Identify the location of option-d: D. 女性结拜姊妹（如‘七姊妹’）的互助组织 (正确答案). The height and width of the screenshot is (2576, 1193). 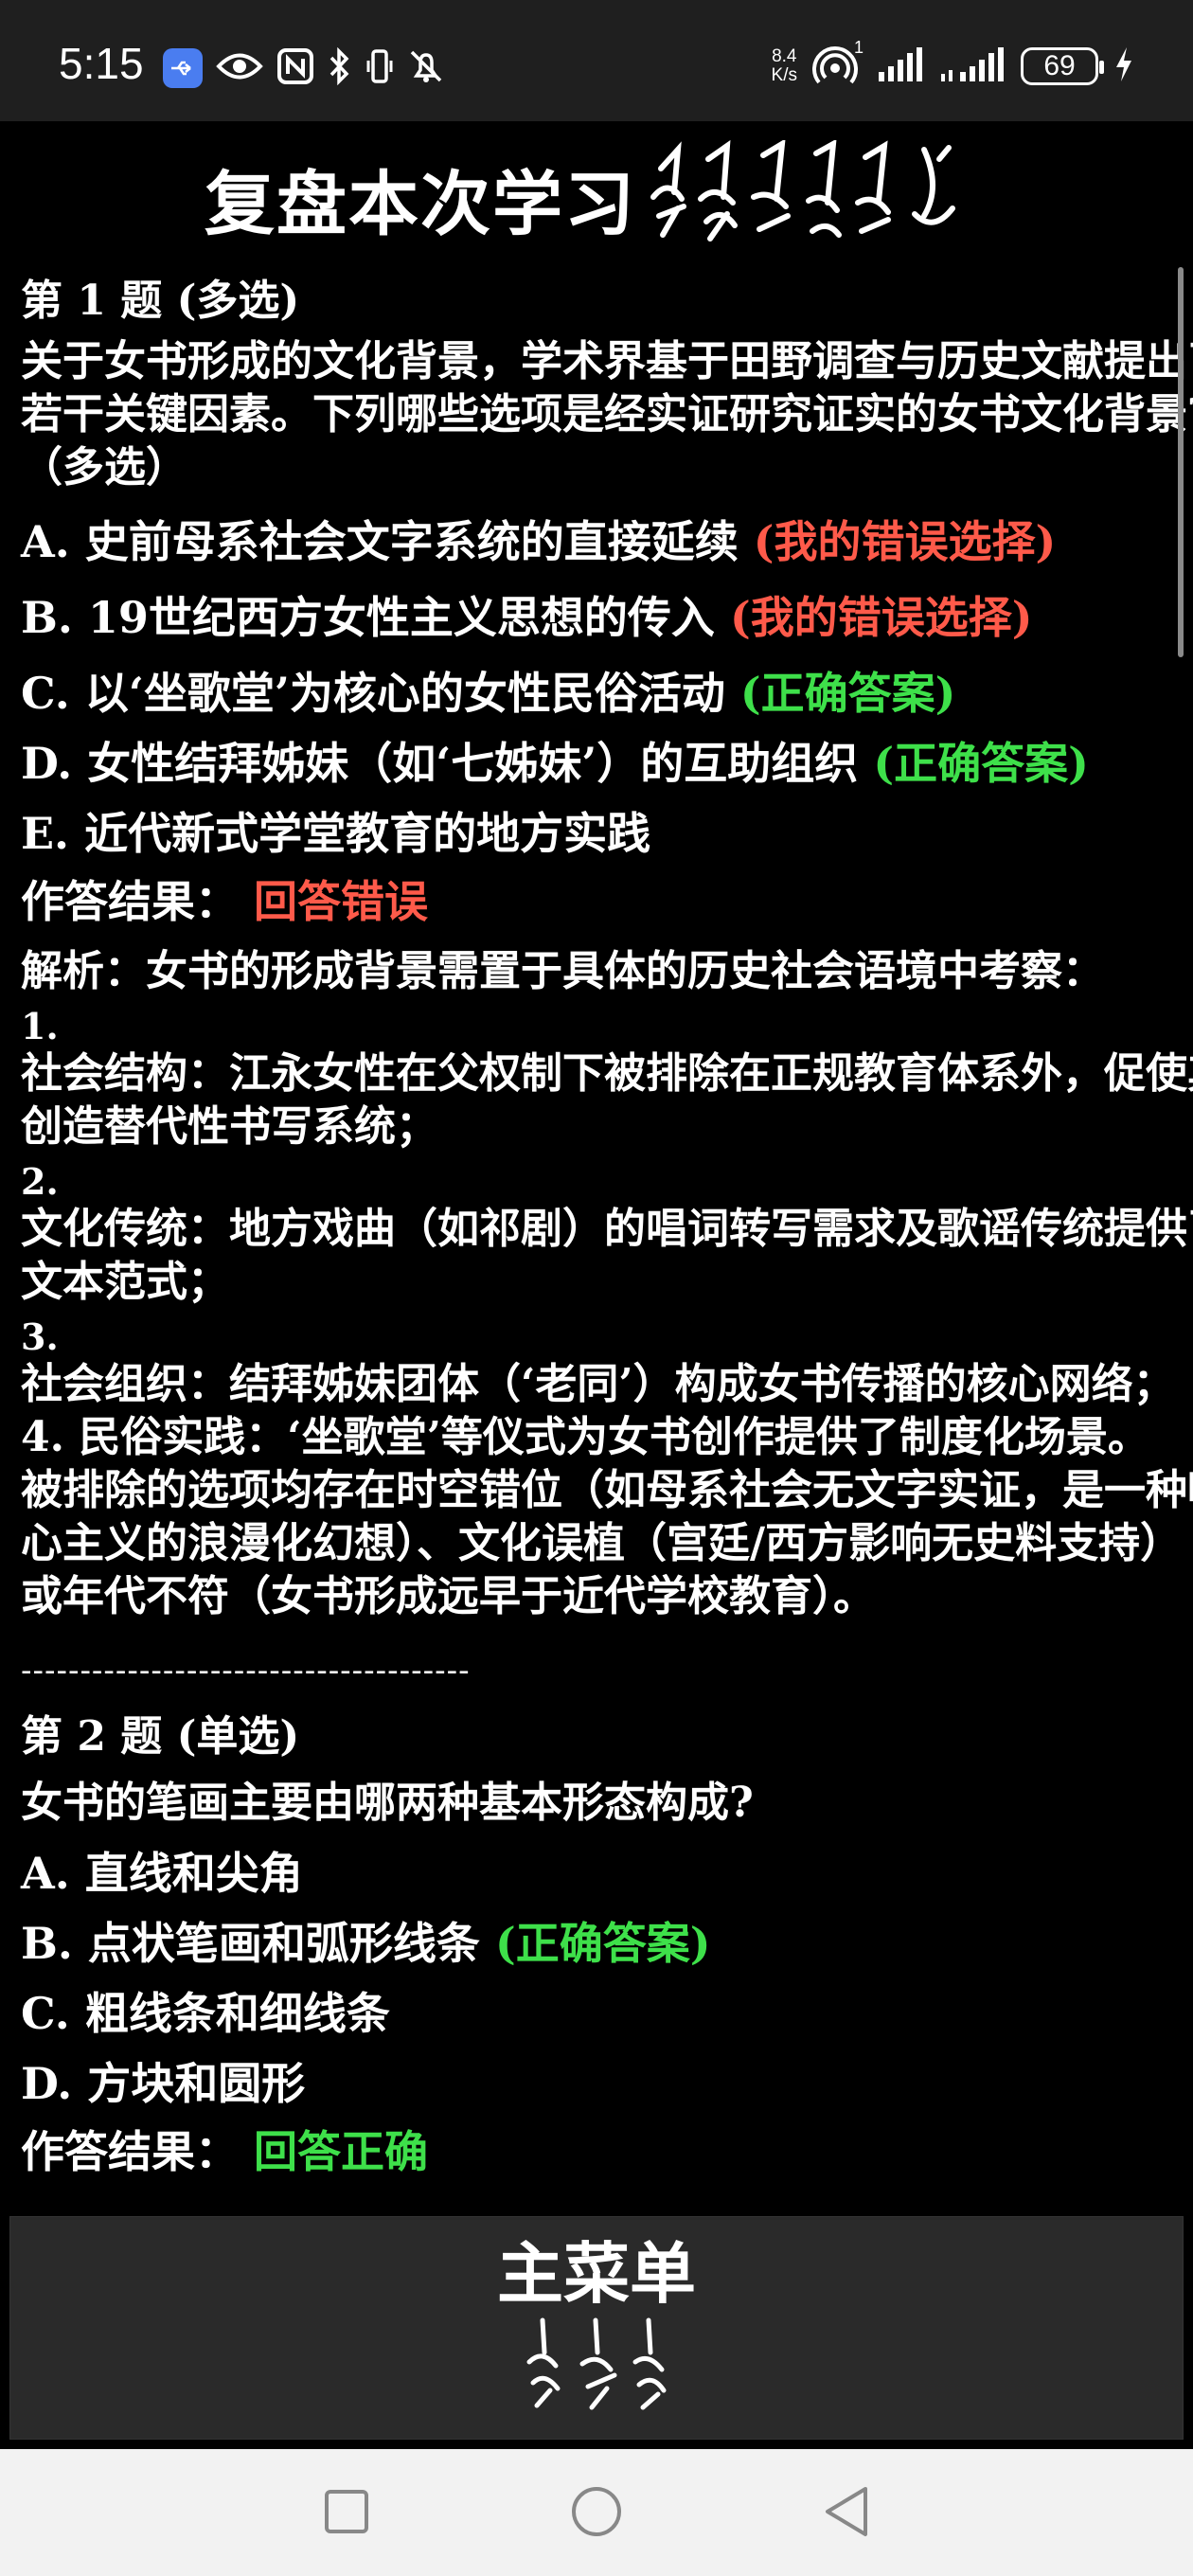
(607, 763).